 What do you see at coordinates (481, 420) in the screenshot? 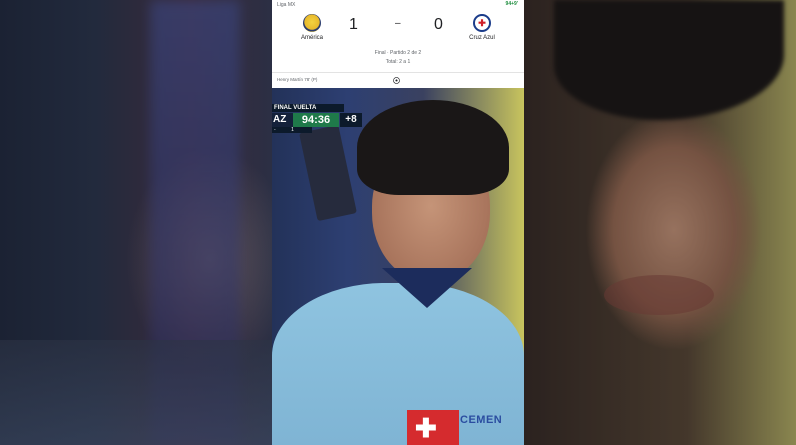
I see `sponsor-text: CEMEN` at bounding box center [481, 420].